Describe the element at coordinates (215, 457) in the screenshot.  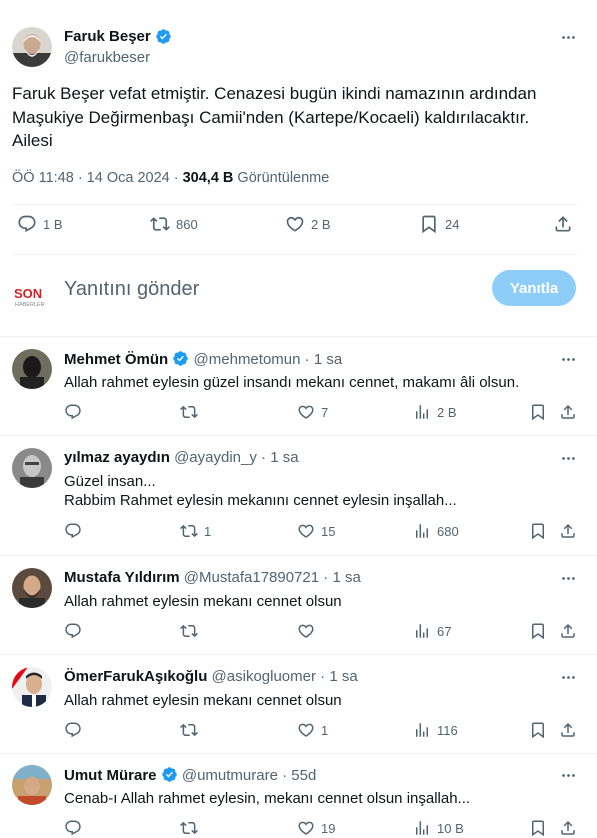
I see `reply-author-handle: @ayaydin_y` at that location.